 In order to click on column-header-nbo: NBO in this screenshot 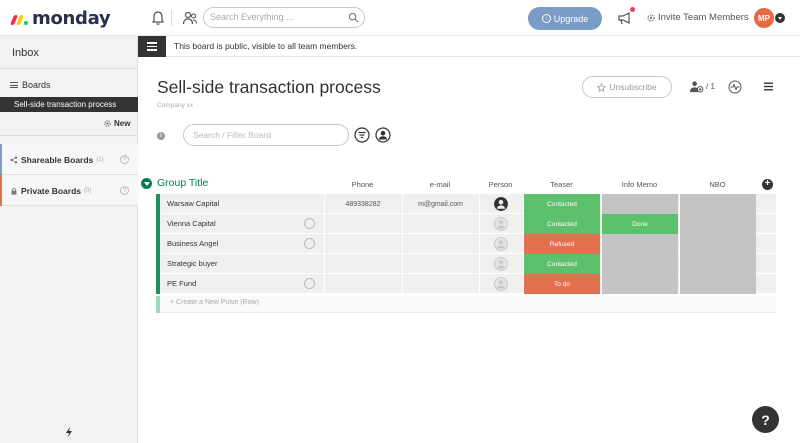, I will do `click(717, 184)`.